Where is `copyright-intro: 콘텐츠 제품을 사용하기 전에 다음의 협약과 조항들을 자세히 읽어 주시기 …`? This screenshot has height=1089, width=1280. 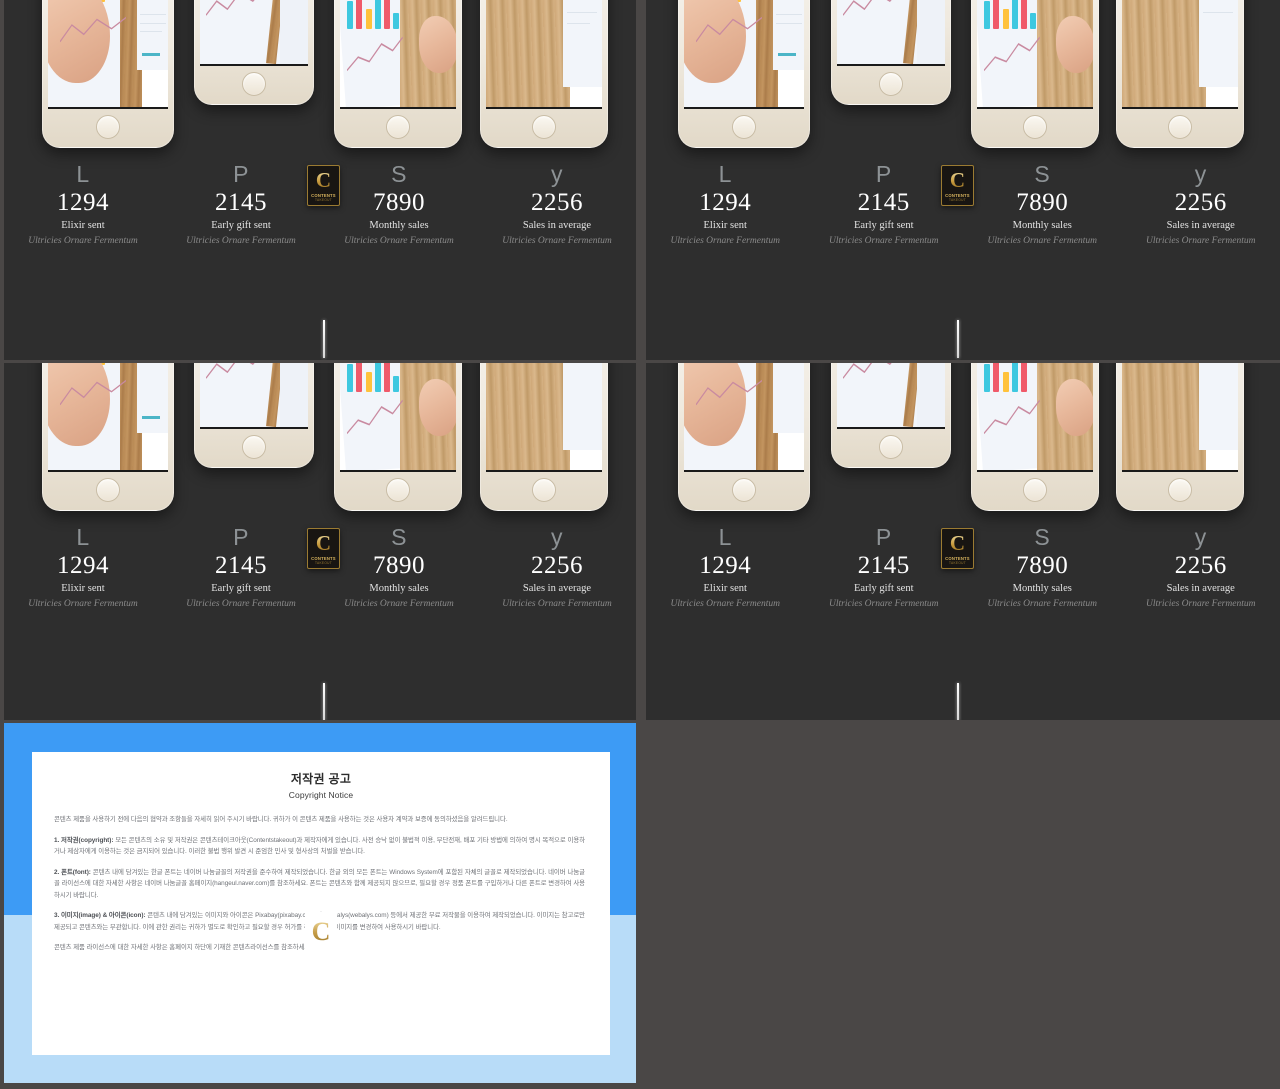
copyright-intro: 콘텐츠 제품을 사용하기 전에 다음의 협약과 조항들을 자세히 읽어 주시기 … is located at coordinates (281, 819).